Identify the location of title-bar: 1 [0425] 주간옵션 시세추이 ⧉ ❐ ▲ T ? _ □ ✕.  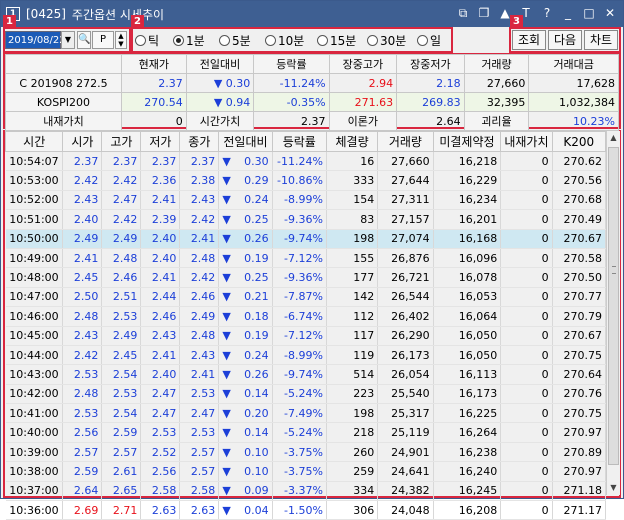
(312, 14).